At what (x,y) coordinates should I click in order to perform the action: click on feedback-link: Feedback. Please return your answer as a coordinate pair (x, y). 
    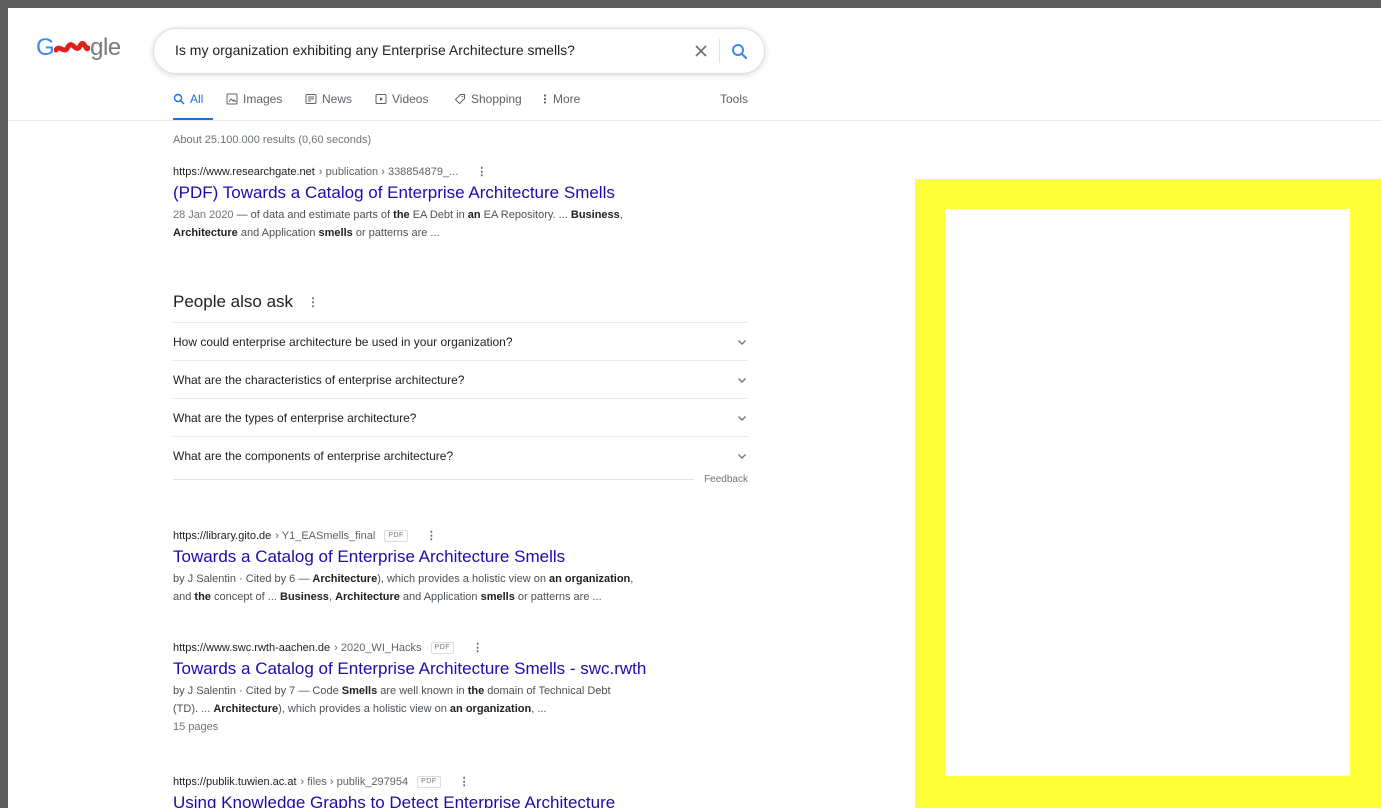
    Looking at the image, I should click on (726, 479).